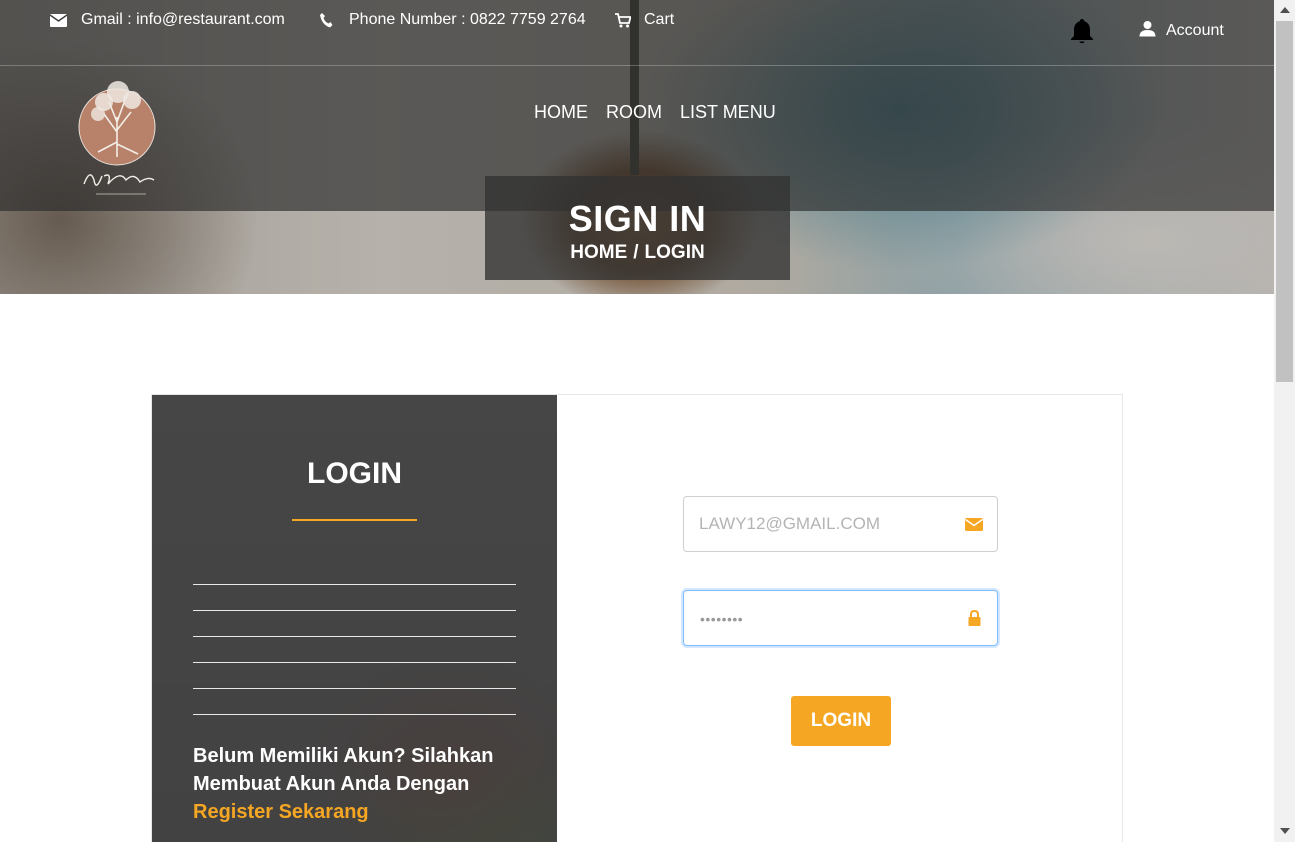 This screenshot has width=1295, height=842. What do you see at coordinates (354, 520) in the screenshot?
I see `title-underline` at bounding box center [354, 520].